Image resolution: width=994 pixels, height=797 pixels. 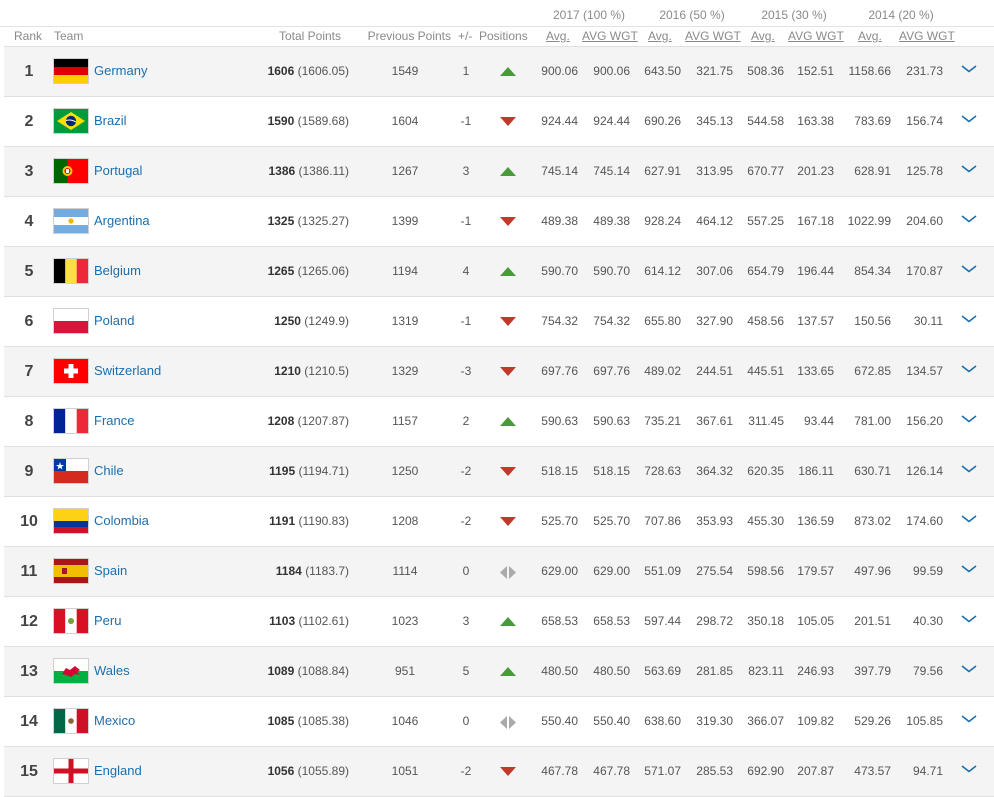 What do you see at coordinates (29, 71) in the screenshot?
I see `rank-cell: 1` at bounding box center [29, 71].